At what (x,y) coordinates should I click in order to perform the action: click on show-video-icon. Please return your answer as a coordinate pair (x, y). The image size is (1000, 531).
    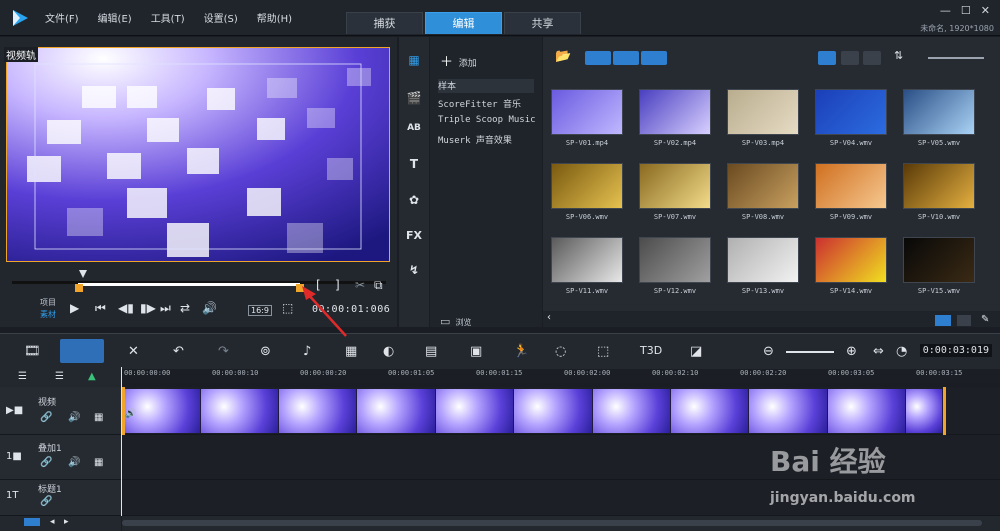
    Looking at the image, I should click on (598, 58).